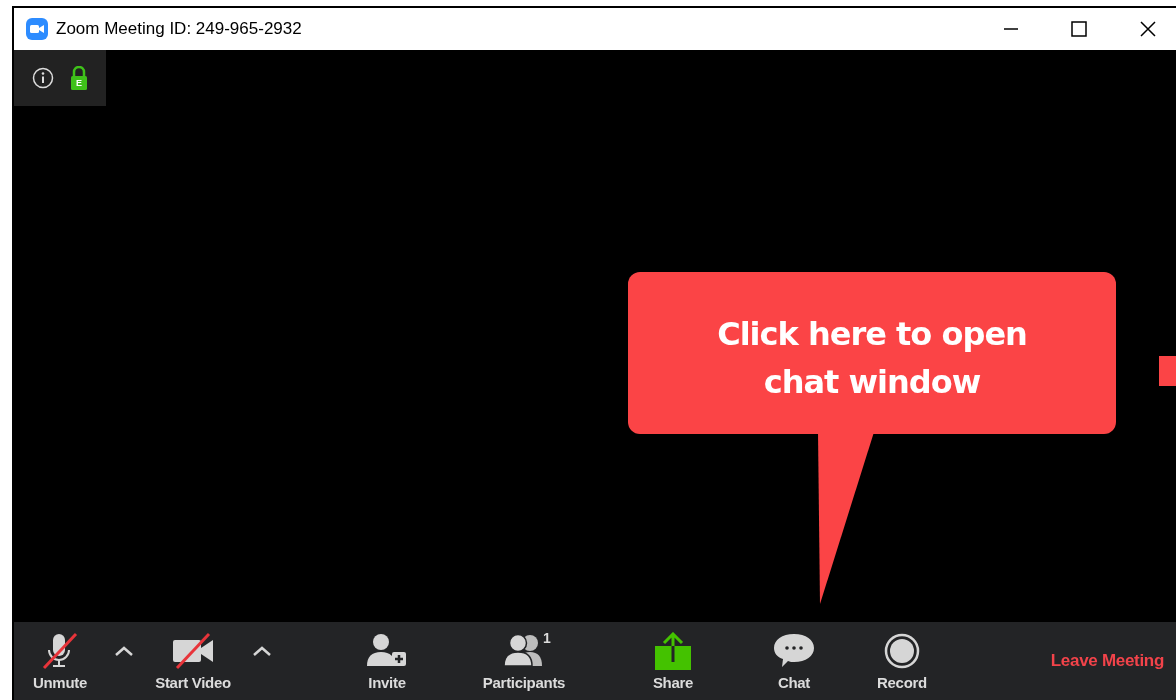 This screenshot has height=700, width=1176. I want to click on toolbar-button: Share, so click(673, 661).